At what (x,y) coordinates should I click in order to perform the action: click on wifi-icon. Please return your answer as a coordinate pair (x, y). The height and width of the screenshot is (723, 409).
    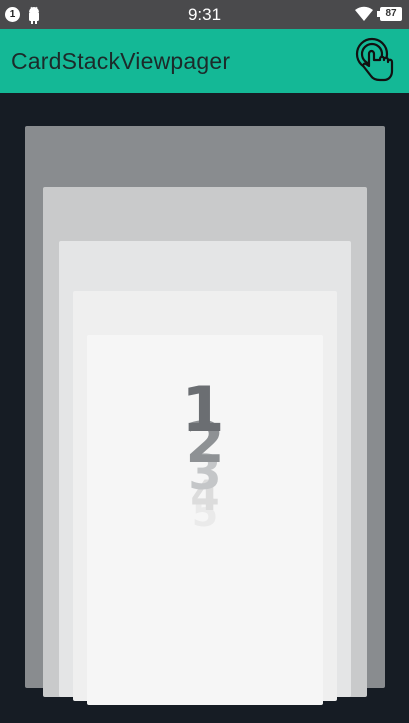
    Looking at the image, I should click on (364, 14).